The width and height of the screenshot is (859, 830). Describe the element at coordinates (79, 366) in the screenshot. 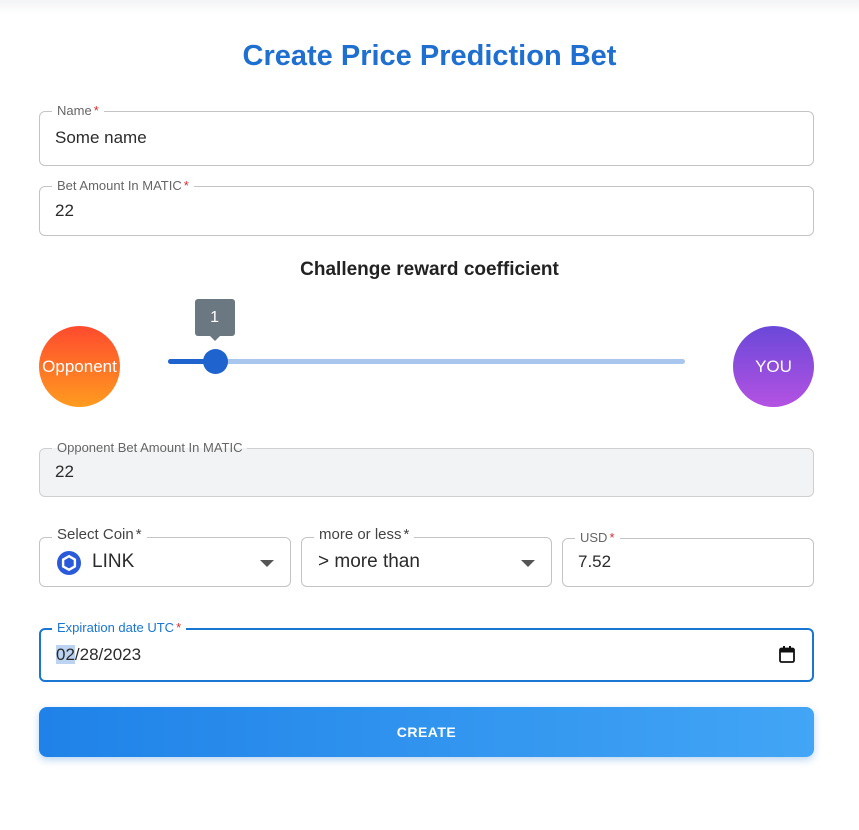

I see `opponent-avatar: Opponent` at that location.